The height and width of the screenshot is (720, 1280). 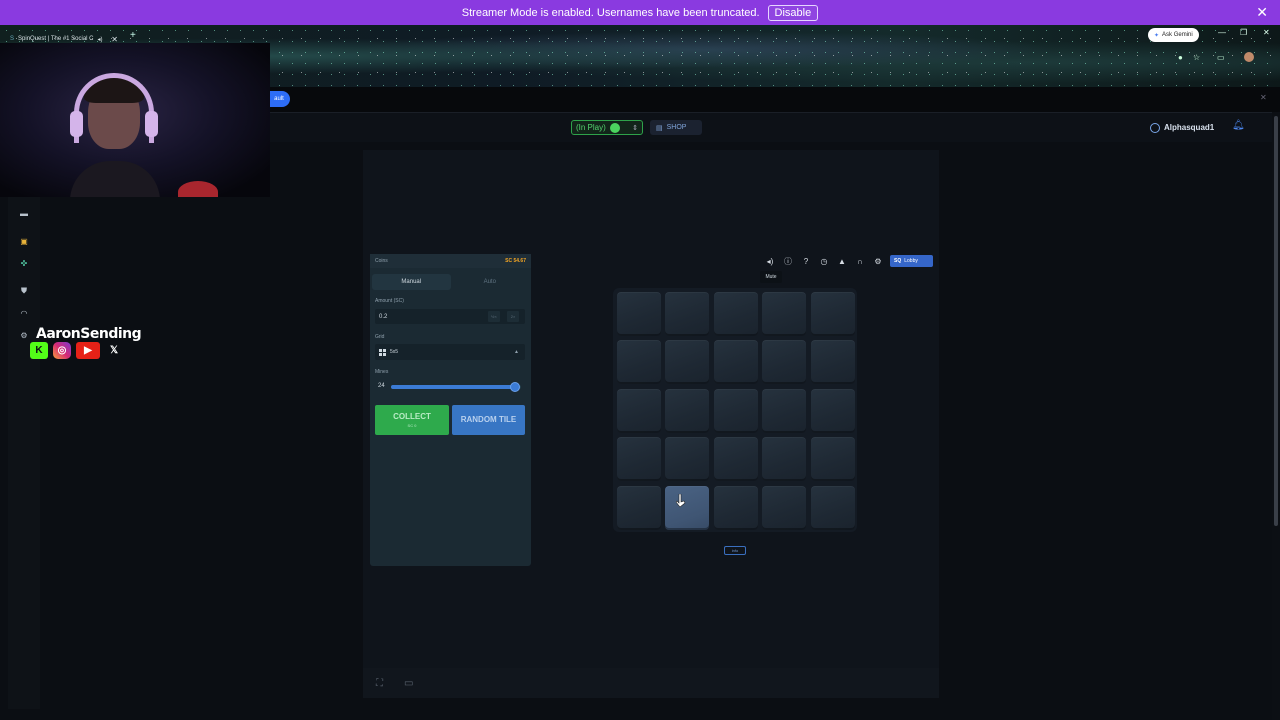 What do you see at coordinates (1221, 57) in the screenshot?
I see `extensions-icon: ▭` at bounding box center [1221, 57].